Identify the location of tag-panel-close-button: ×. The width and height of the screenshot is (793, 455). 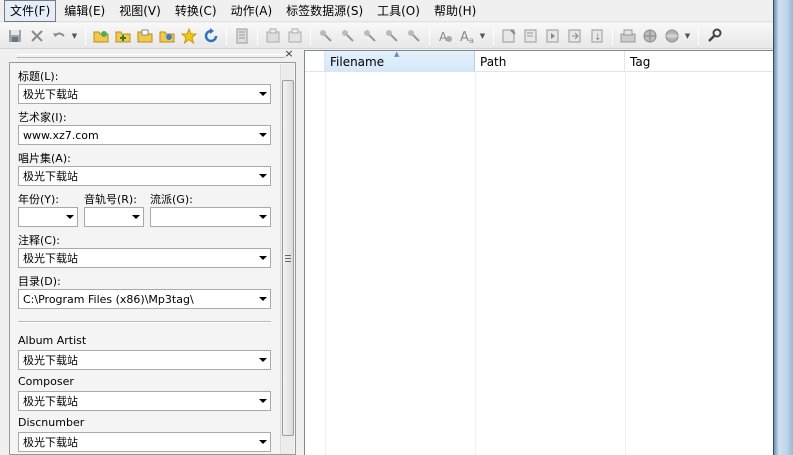
(289, 54).